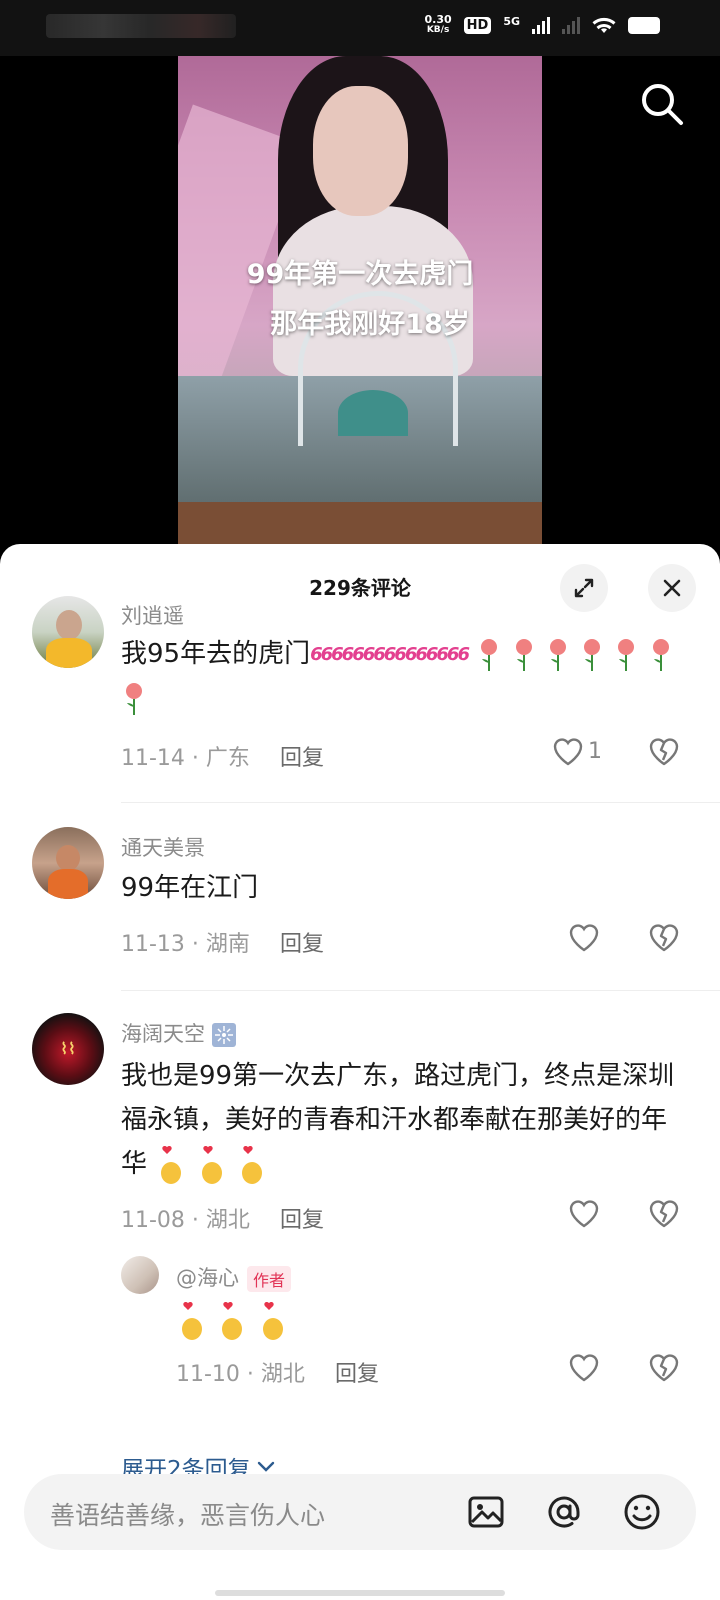 The width and height of the screenshot is (720, 1600). I want to click on comment-text: 我95年去的虎门666666666666666, so click(406, 676).